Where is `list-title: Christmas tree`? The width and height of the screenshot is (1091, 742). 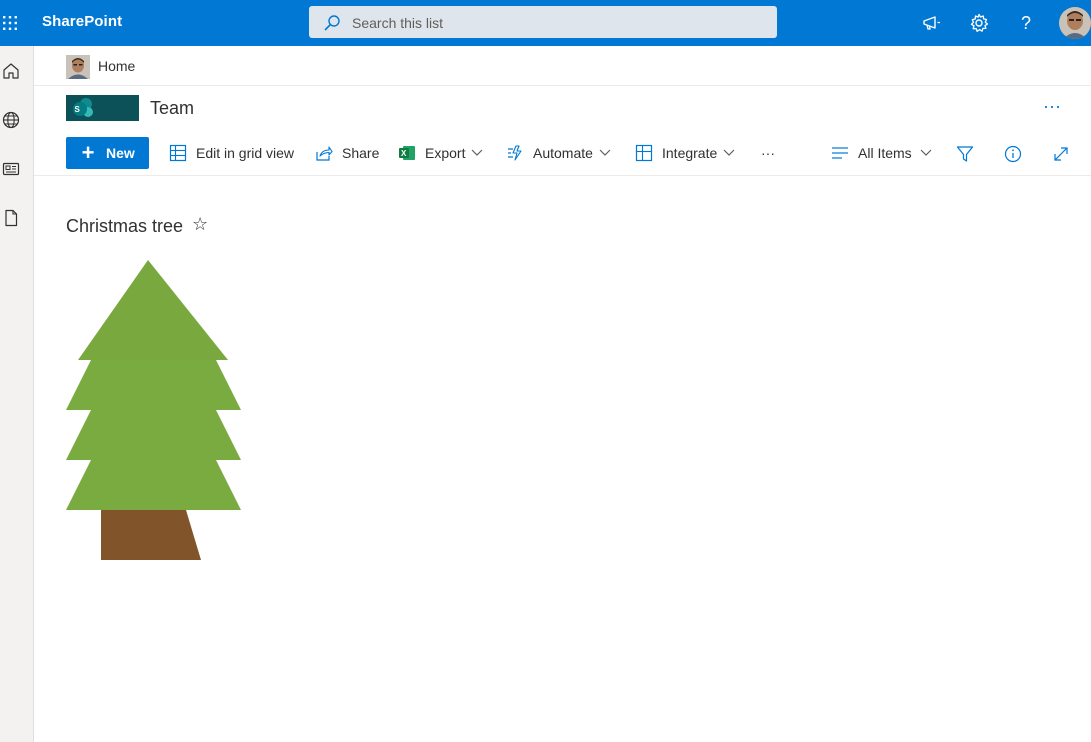 list-title: Christmas tree is located at coordinates (125, 226).